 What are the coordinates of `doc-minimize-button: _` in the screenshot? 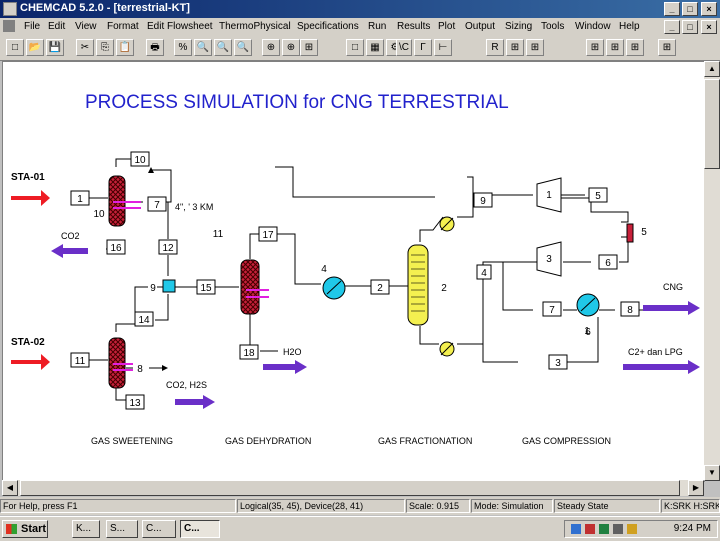 It's located at (672, 27).